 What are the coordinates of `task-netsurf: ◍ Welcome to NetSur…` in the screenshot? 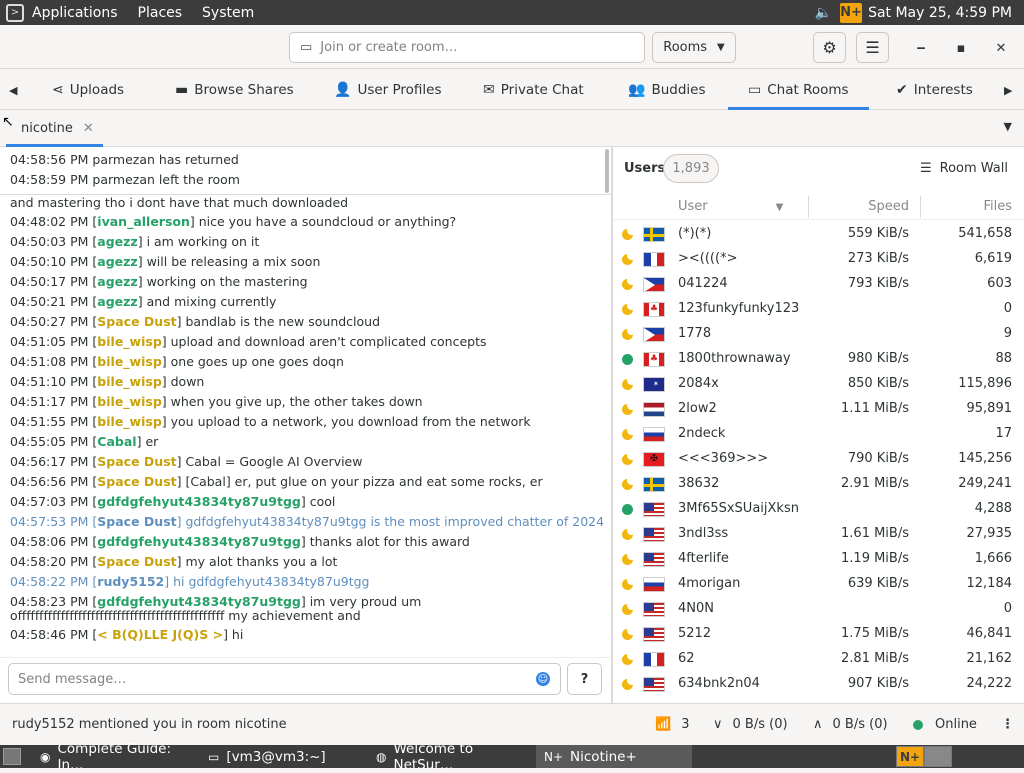 It's located at (452, 757).